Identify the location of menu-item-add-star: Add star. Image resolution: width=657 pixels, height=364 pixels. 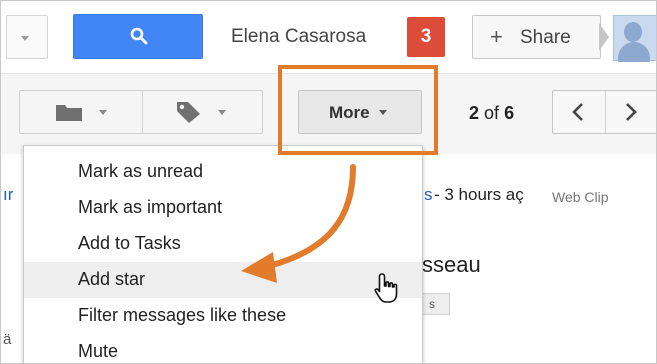
(223, 280).